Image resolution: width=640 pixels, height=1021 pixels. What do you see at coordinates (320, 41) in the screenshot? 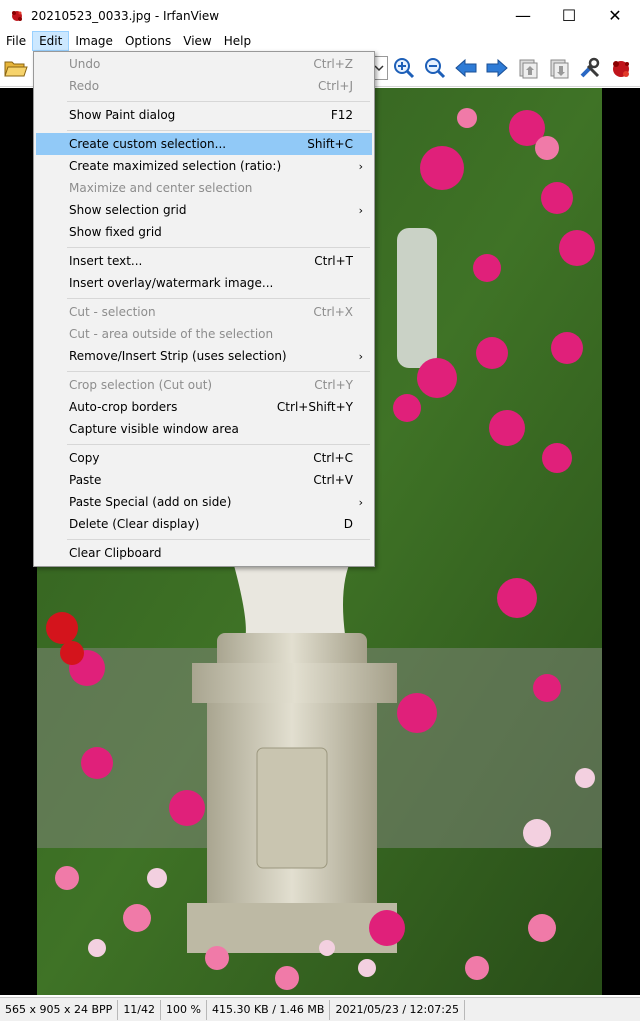
I see `menu-bar: File Edit Image Options View Help` at bounding box center [320, 41].